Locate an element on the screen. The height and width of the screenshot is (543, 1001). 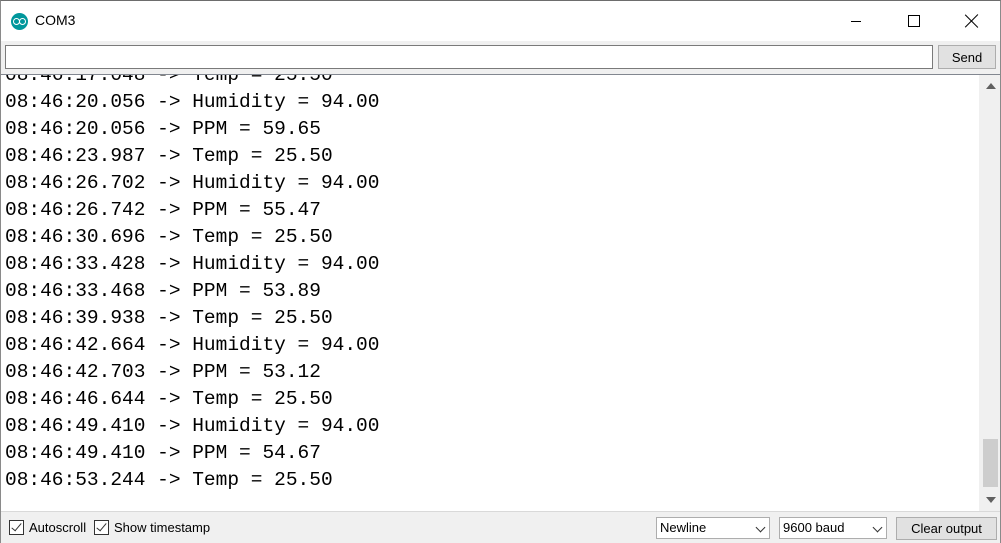
output-line: 08:46:20.056 -> PPM = 59.65 is located at coordinates (163, 129).